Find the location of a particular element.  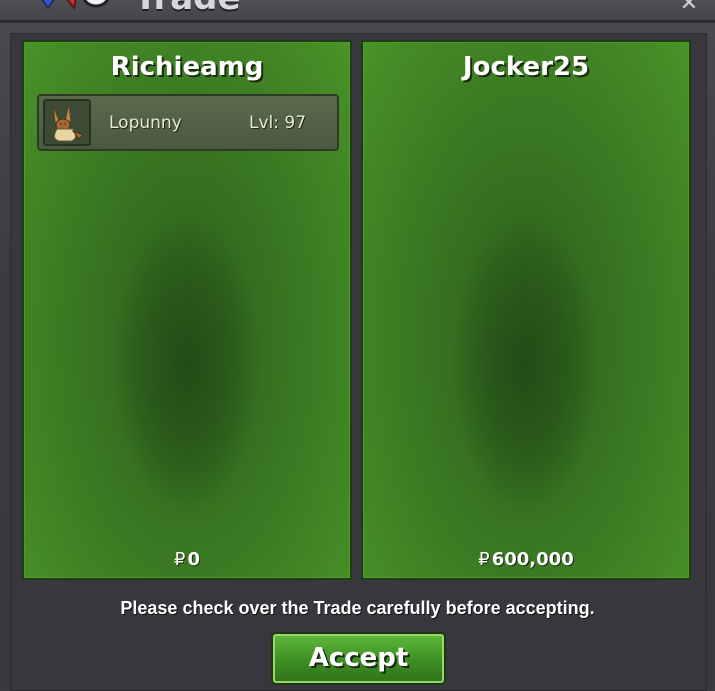

close-button: ✕ is located at coordinates (689, 8).